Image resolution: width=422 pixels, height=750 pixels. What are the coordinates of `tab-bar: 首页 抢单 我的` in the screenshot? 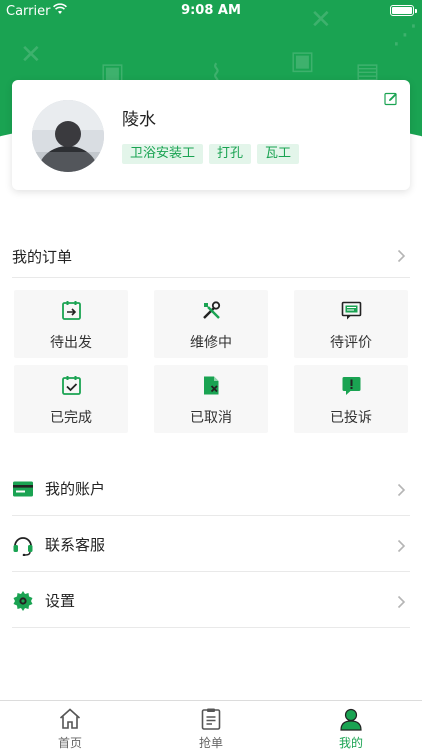 It's located at (211, 725).